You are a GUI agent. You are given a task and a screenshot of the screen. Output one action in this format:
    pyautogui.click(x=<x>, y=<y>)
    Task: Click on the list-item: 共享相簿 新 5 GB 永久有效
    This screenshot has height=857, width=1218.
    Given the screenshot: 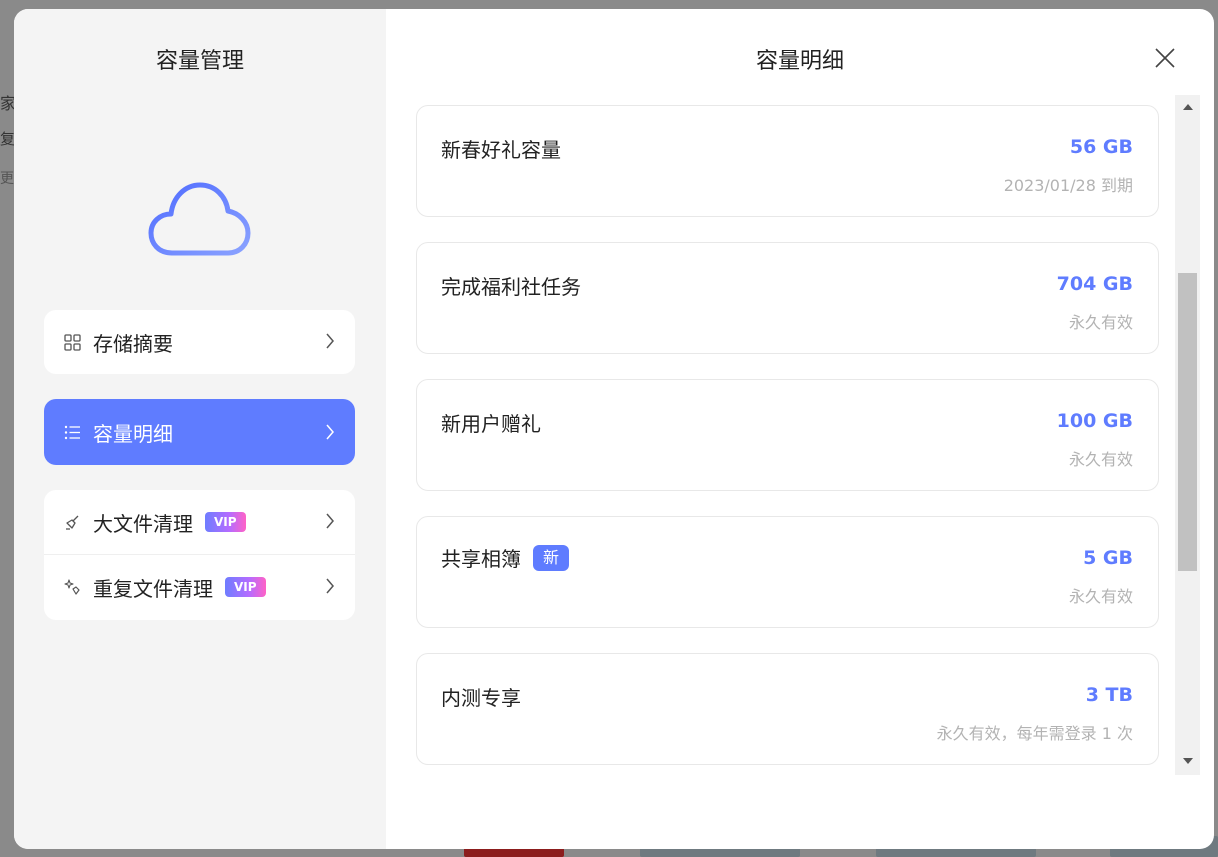 What is the action you would take?
    pyautogui.click(x=787, y=572)
    